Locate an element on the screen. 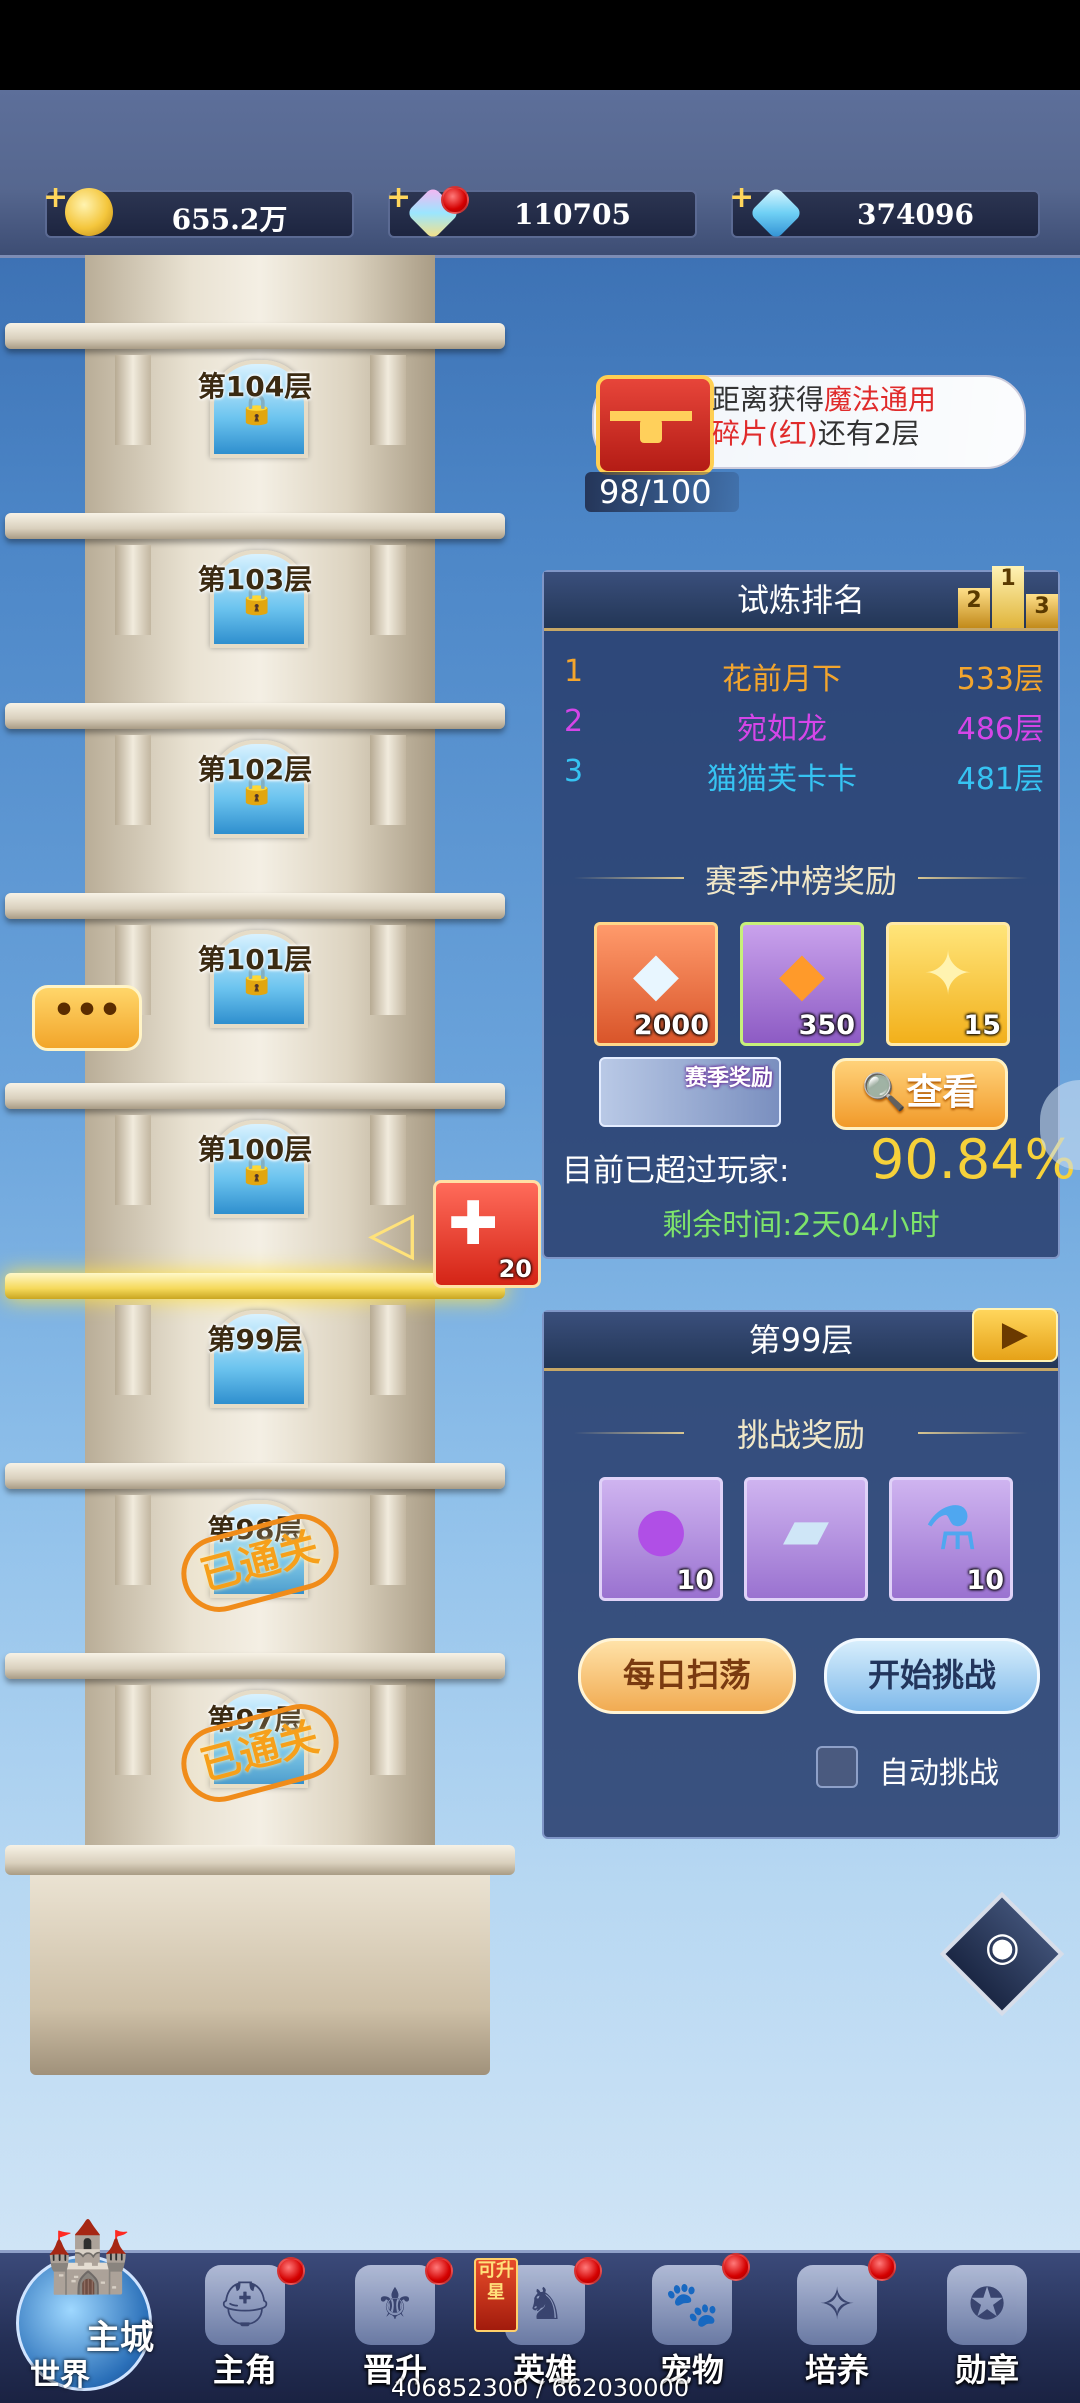  navigation-diamond-button: ◉ is located at coordinates (1002, 1954).